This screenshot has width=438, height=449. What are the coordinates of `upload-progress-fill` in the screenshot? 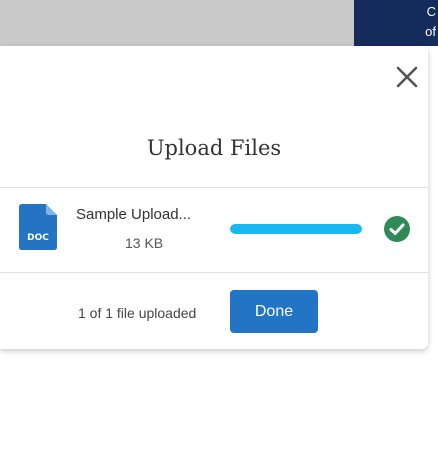 It's located at (296, 229).